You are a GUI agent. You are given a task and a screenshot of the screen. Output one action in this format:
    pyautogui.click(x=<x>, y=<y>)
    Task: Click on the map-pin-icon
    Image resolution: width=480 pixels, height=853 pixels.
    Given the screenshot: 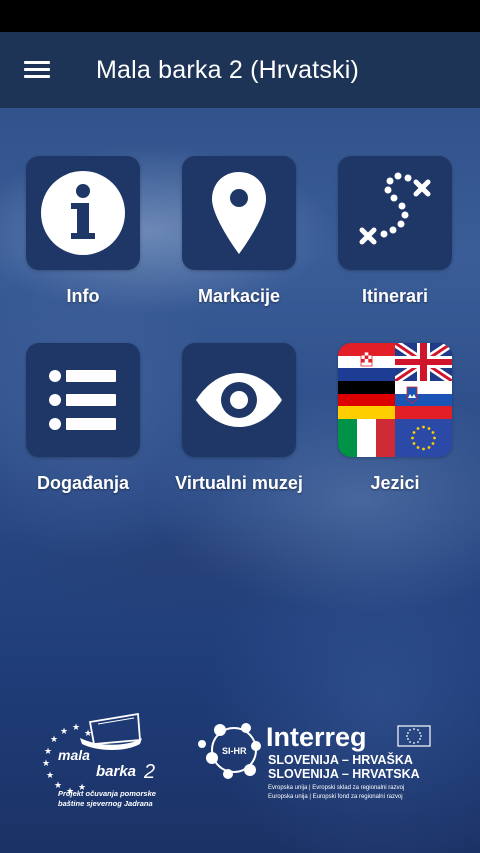 What is the action you would take?
    pyautogui.click(x=239, y=213)
    